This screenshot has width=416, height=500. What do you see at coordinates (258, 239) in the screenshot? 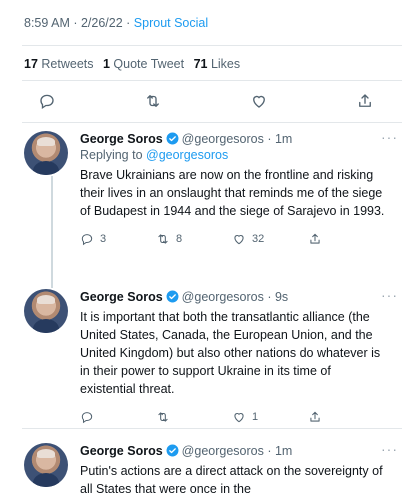
I see `like-count: 32` at bounding box center [258, 239].